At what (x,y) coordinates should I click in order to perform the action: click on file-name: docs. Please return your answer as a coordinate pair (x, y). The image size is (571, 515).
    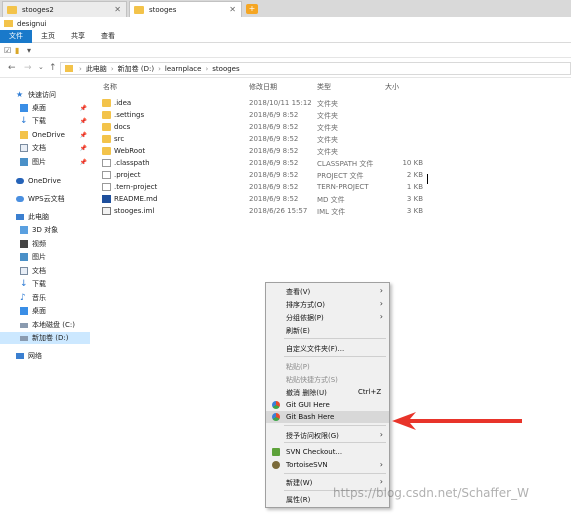
    Looking at the image, I should click on (122, 127).